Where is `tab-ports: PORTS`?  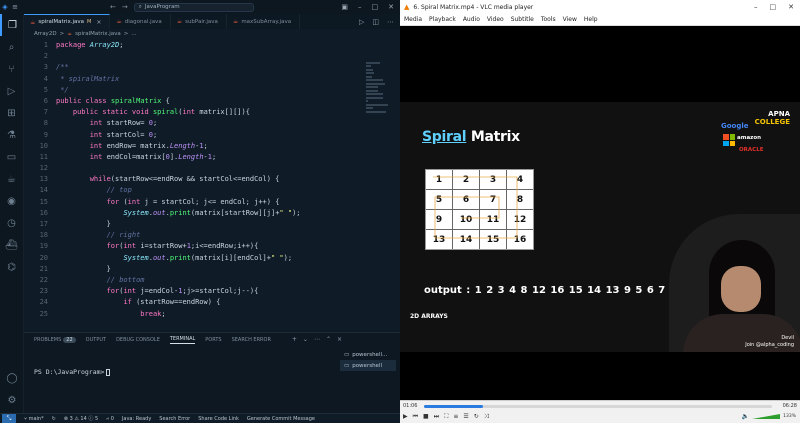 tab-ports: PORTS is located at coordinates (213, 340).